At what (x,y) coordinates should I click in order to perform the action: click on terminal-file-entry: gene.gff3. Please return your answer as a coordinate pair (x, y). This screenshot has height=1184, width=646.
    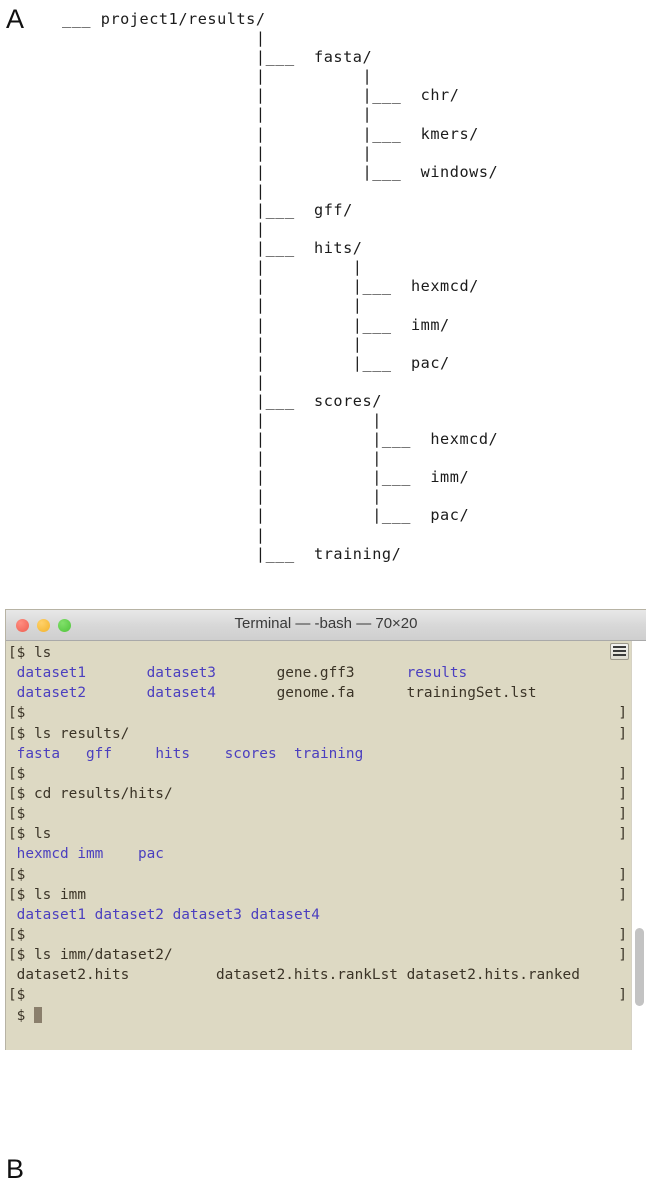
    Looking at the image, I should click on (315, 673).